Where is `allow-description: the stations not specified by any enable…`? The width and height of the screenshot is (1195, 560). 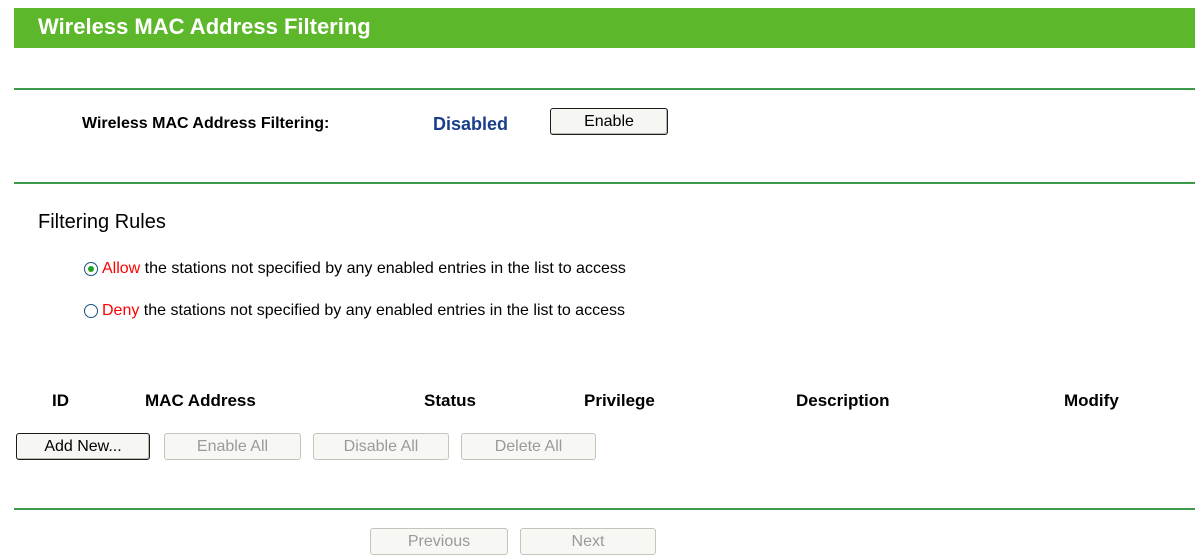 allow-description: the stations not specified by any enable… is located at coordinates (383, 268).